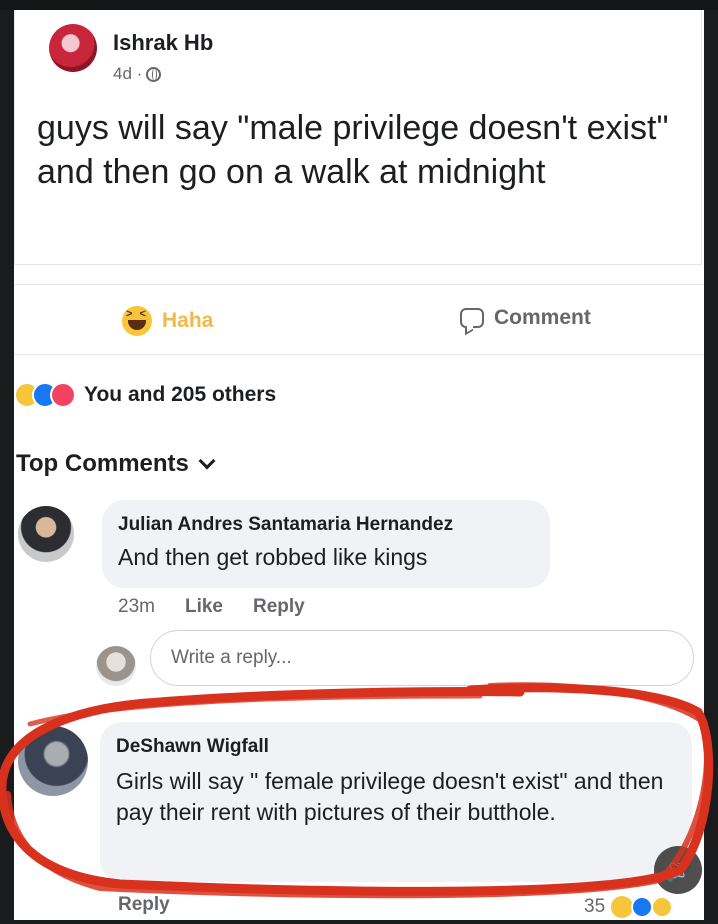 This screenshot has height=924, width=718. I want to click on comment-actions: Reply, so click(144, 905).